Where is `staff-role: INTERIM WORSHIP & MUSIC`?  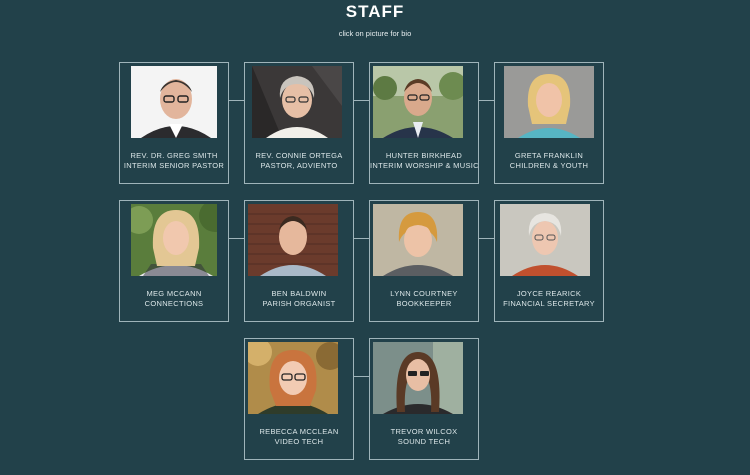 staff-role: INTERIM WORSHIP & MUSIC is located at coordinates (424, 165).